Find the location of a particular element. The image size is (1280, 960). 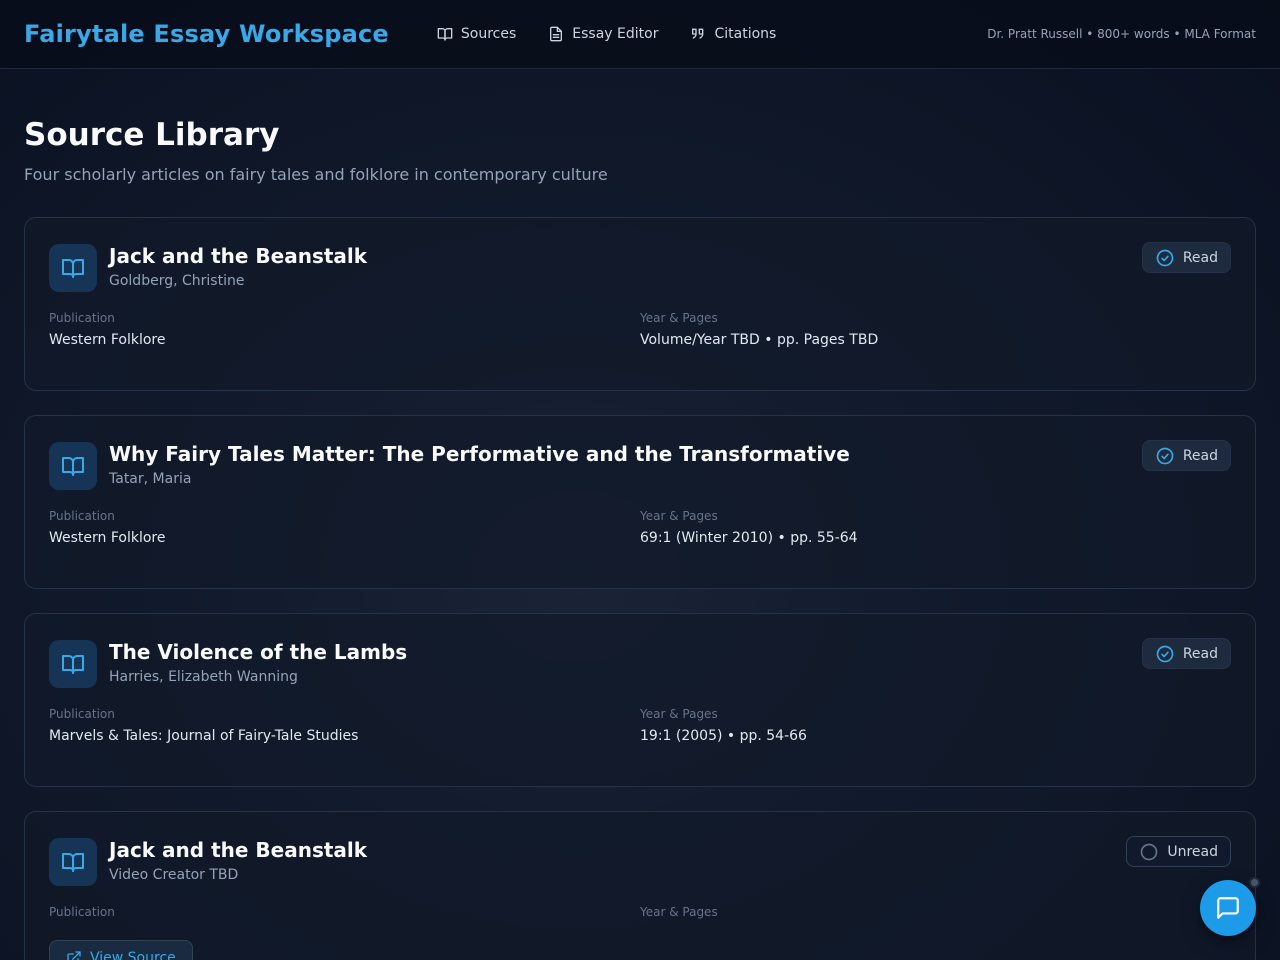

page-title: Source Library is located at coordinates (152, 135).